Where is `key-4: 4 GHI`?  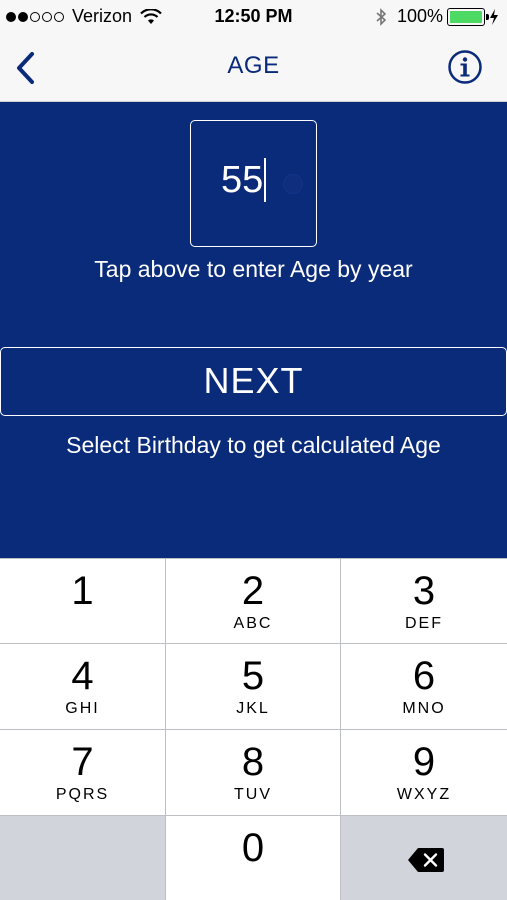 key-4: 4 GHI is located at coordinates (82, 686).